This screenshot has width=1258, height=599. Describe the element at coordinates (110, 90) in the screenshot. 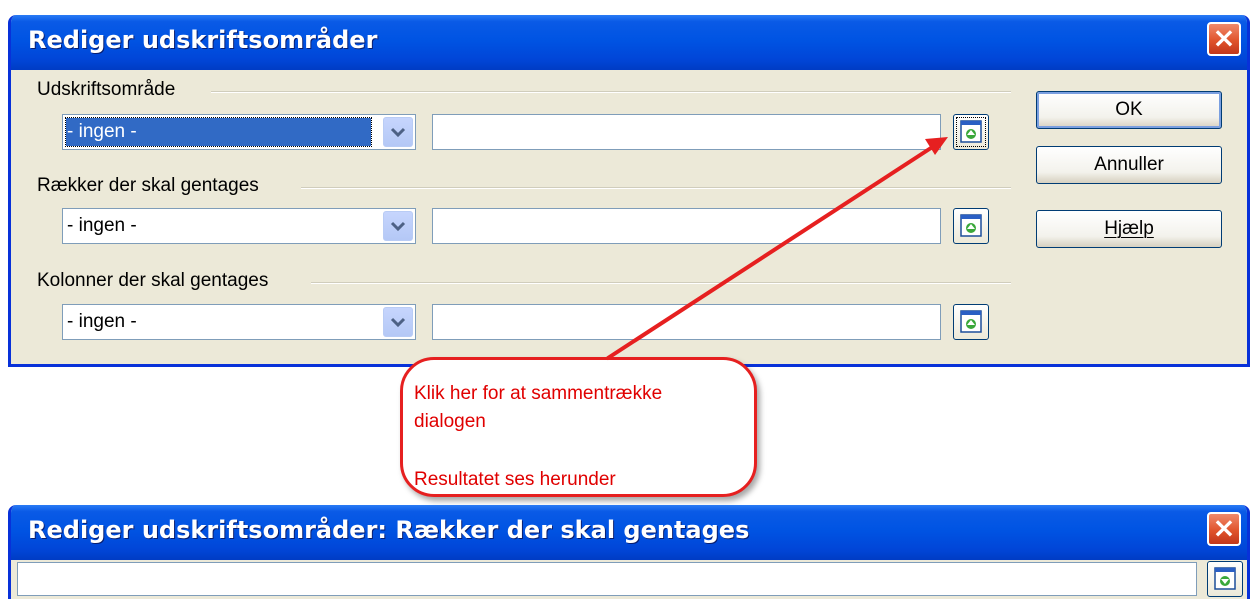

I see `print-range-group-label: Udskriftsområde` at that location.